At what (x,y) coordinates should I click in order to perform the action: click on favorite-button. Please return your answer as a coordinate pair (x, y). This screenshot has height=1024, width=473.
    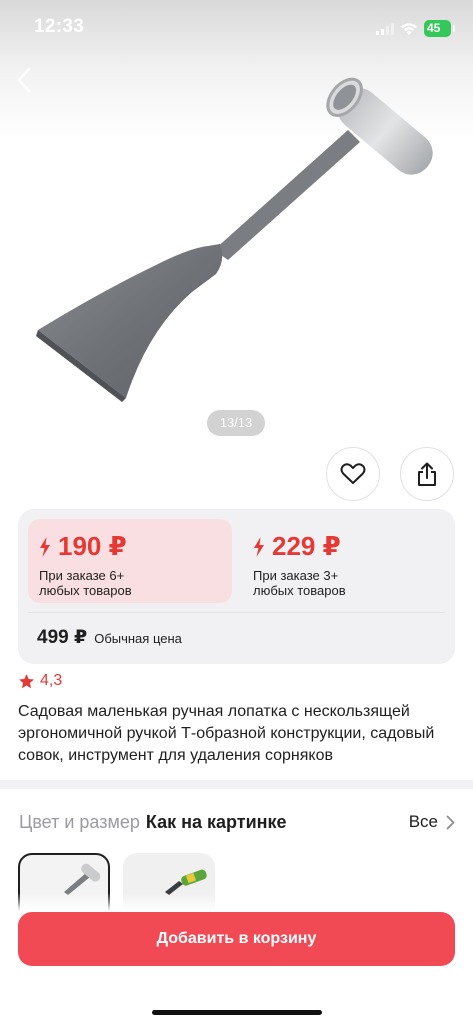
    Looking at the image, I should click on (353, 474).